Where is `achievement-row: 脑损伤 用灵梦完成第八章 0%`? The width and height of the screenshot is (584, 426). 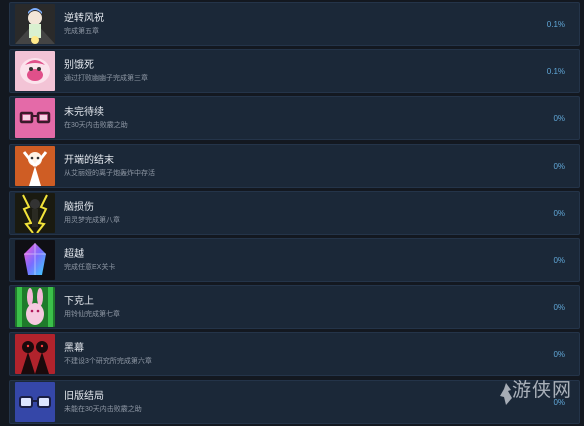
achievement-row: 脑损伤 用灵梦完成第八章 0% is located at coordinates (294, 212).